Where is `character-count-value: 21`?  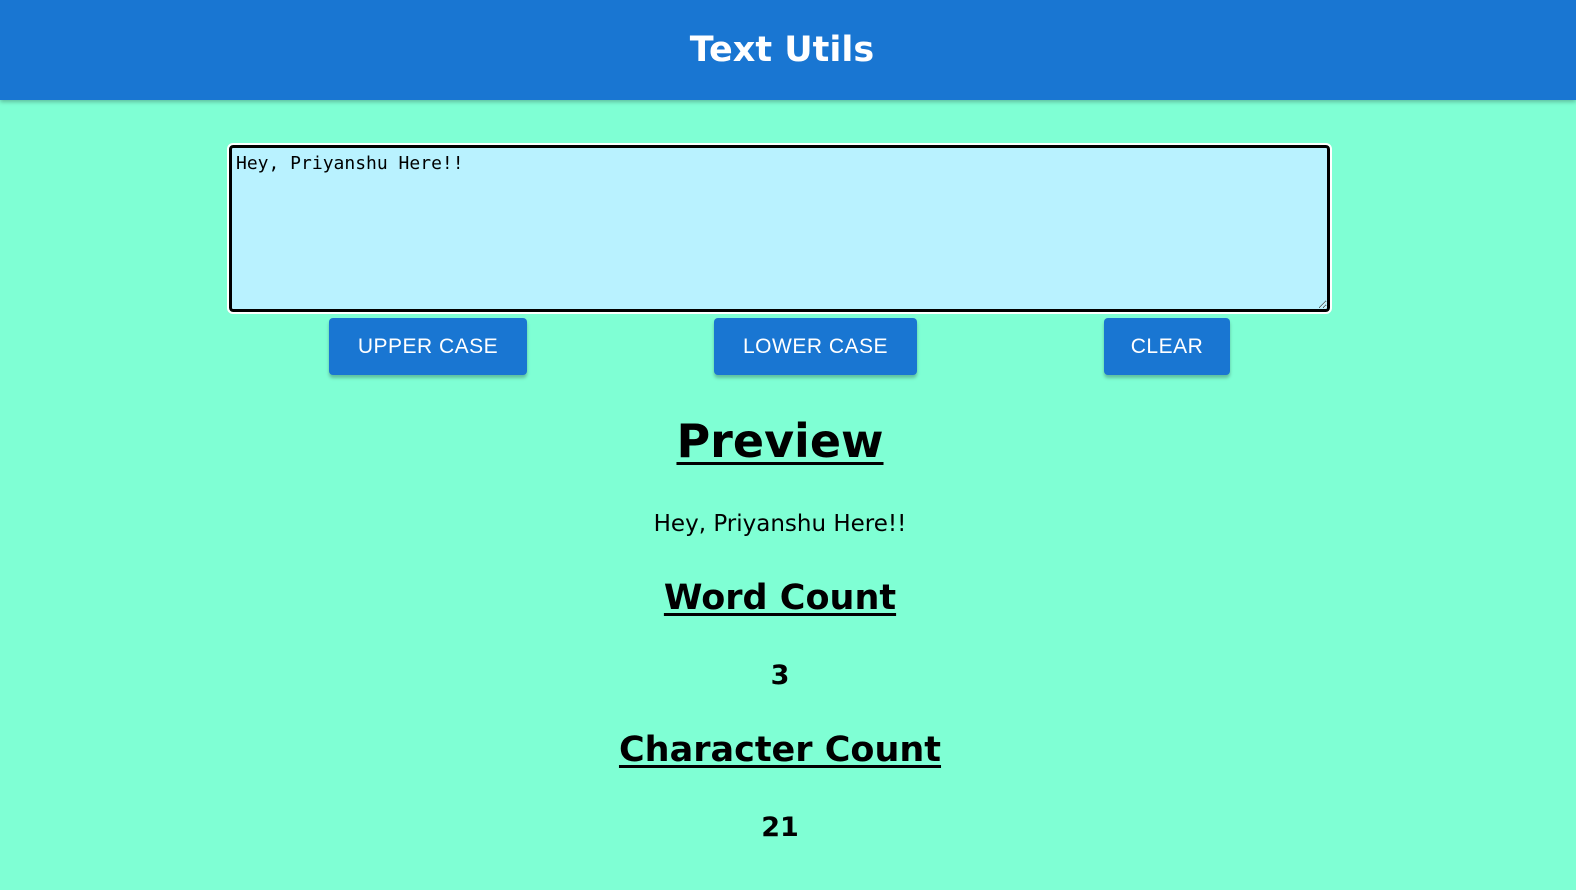 character-count-value: 21 is located at coordinates (780, 827).